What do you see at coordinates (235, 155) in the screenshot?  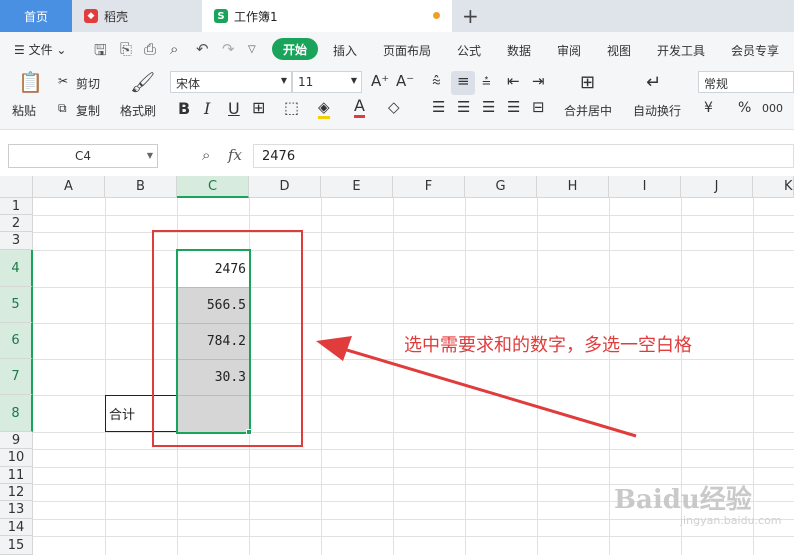 I see `insert-function-button: fx` at bounding box center [235, 155].